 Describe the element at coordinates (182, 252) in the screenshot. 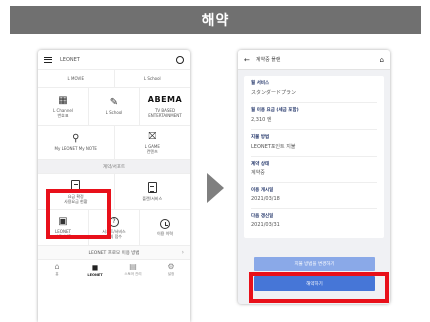

I see `chevron-right-icon: ›` at that location.